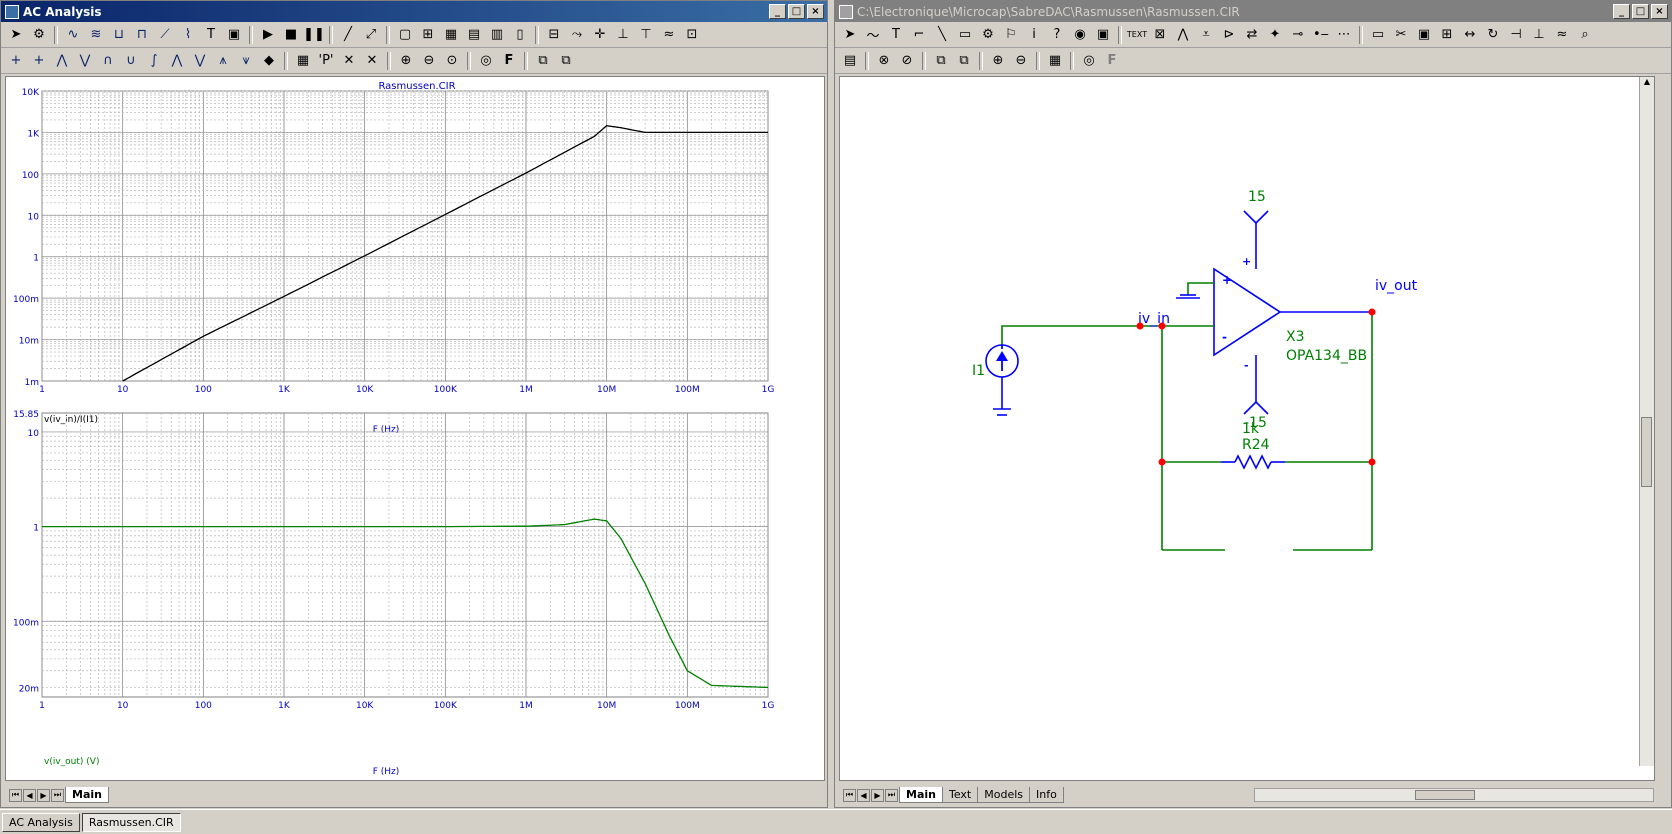 The width and height of the screenshot is (1672, 834). Describe the element at coordinates (211, 34) in the screenshot. I see `text-tool-icon: T` at that location.